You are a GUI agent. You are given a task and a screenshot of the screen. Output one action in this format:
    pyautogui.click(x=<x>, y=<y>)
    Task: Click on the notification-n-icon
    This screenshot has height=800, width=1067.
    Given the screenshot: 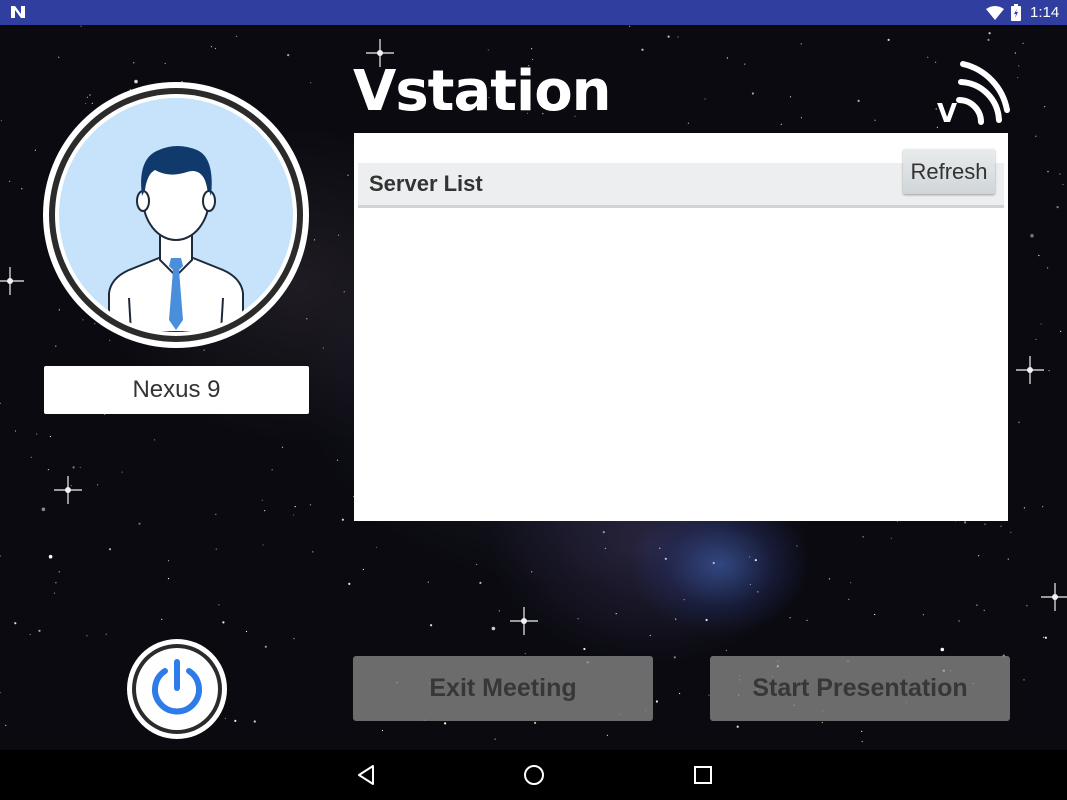 What is the action you would take?
    pyautogui.click(x=18, y=12)
    